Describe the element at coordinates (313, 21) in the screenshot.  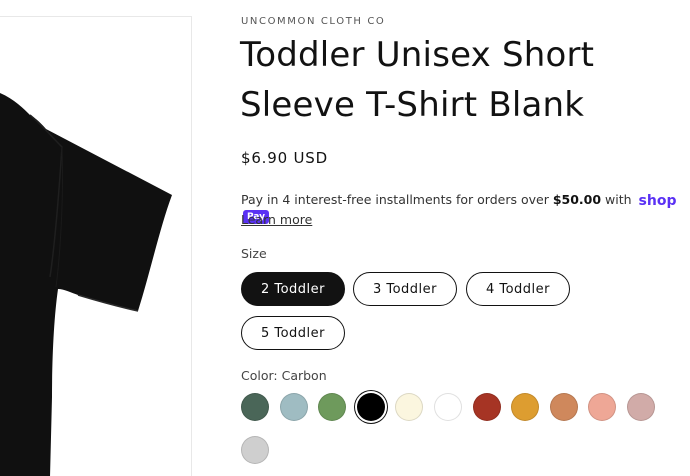
I see `product-vendor: UNCOMMON CLOTH CO` at that location.